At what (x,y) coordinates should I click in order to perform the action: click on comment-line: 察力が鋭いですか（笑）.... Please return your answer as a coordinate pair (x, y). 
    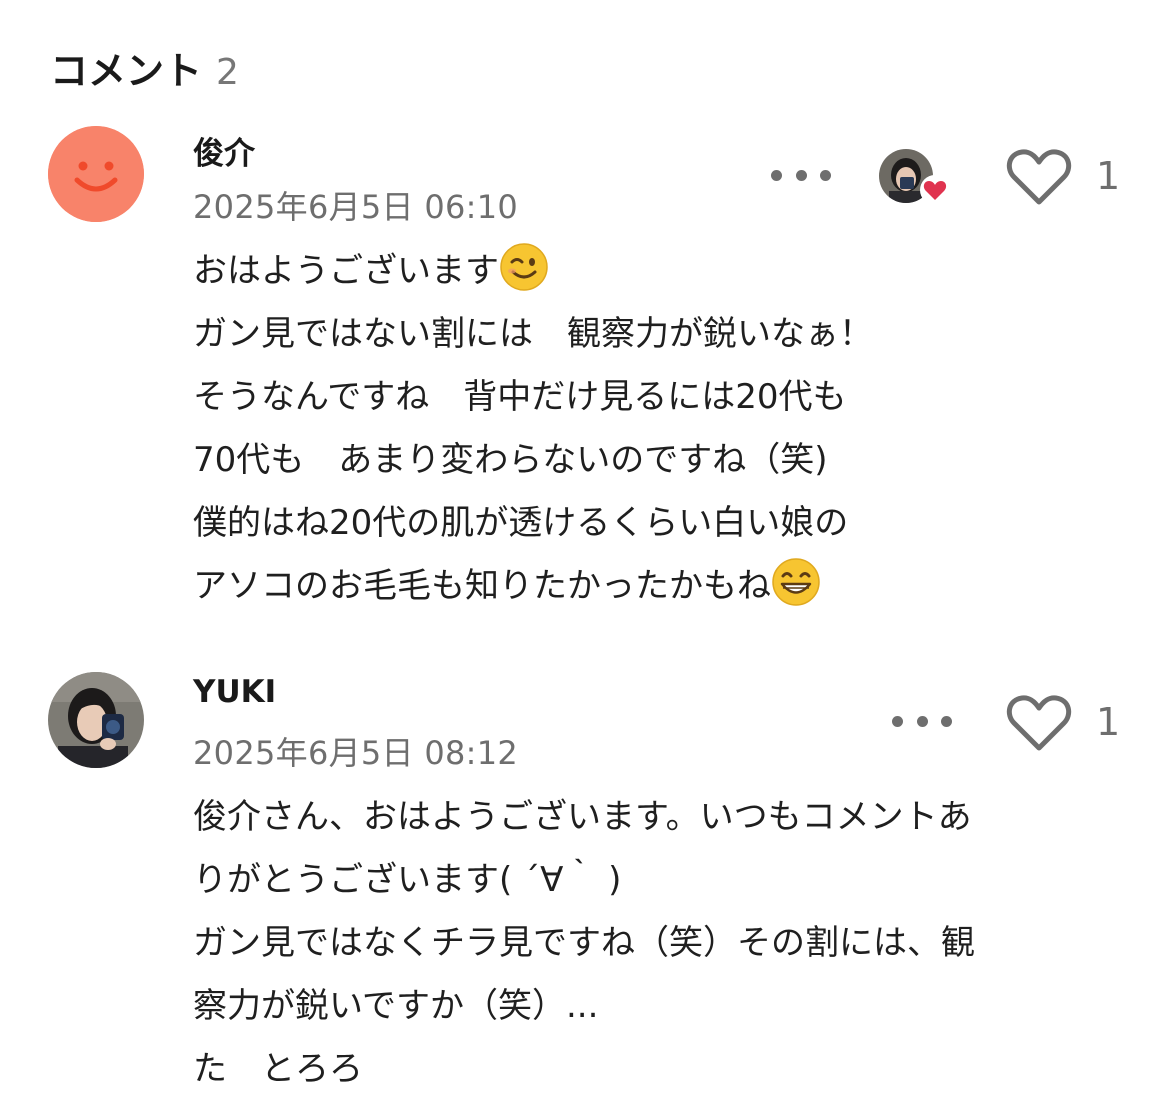
    Looking at the image, I should click on (396, 1006).